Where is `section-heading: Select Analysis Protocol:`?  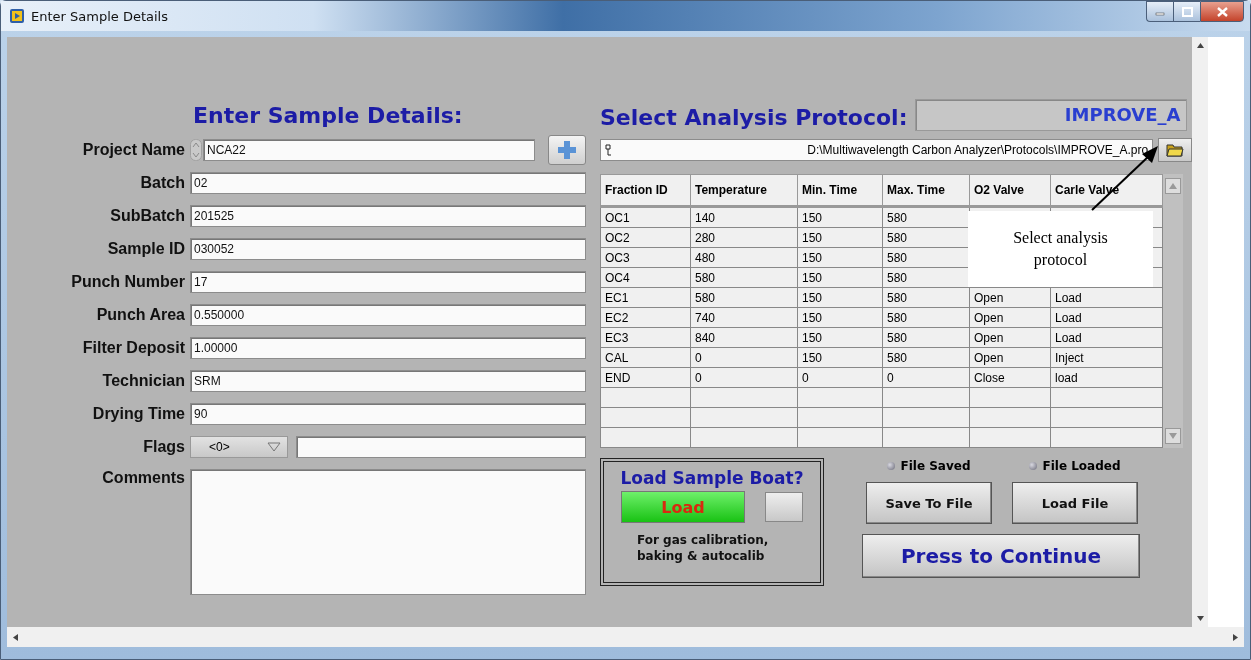
section-heading: Select Analysis Protocol: is located at coordinates (754, 118).